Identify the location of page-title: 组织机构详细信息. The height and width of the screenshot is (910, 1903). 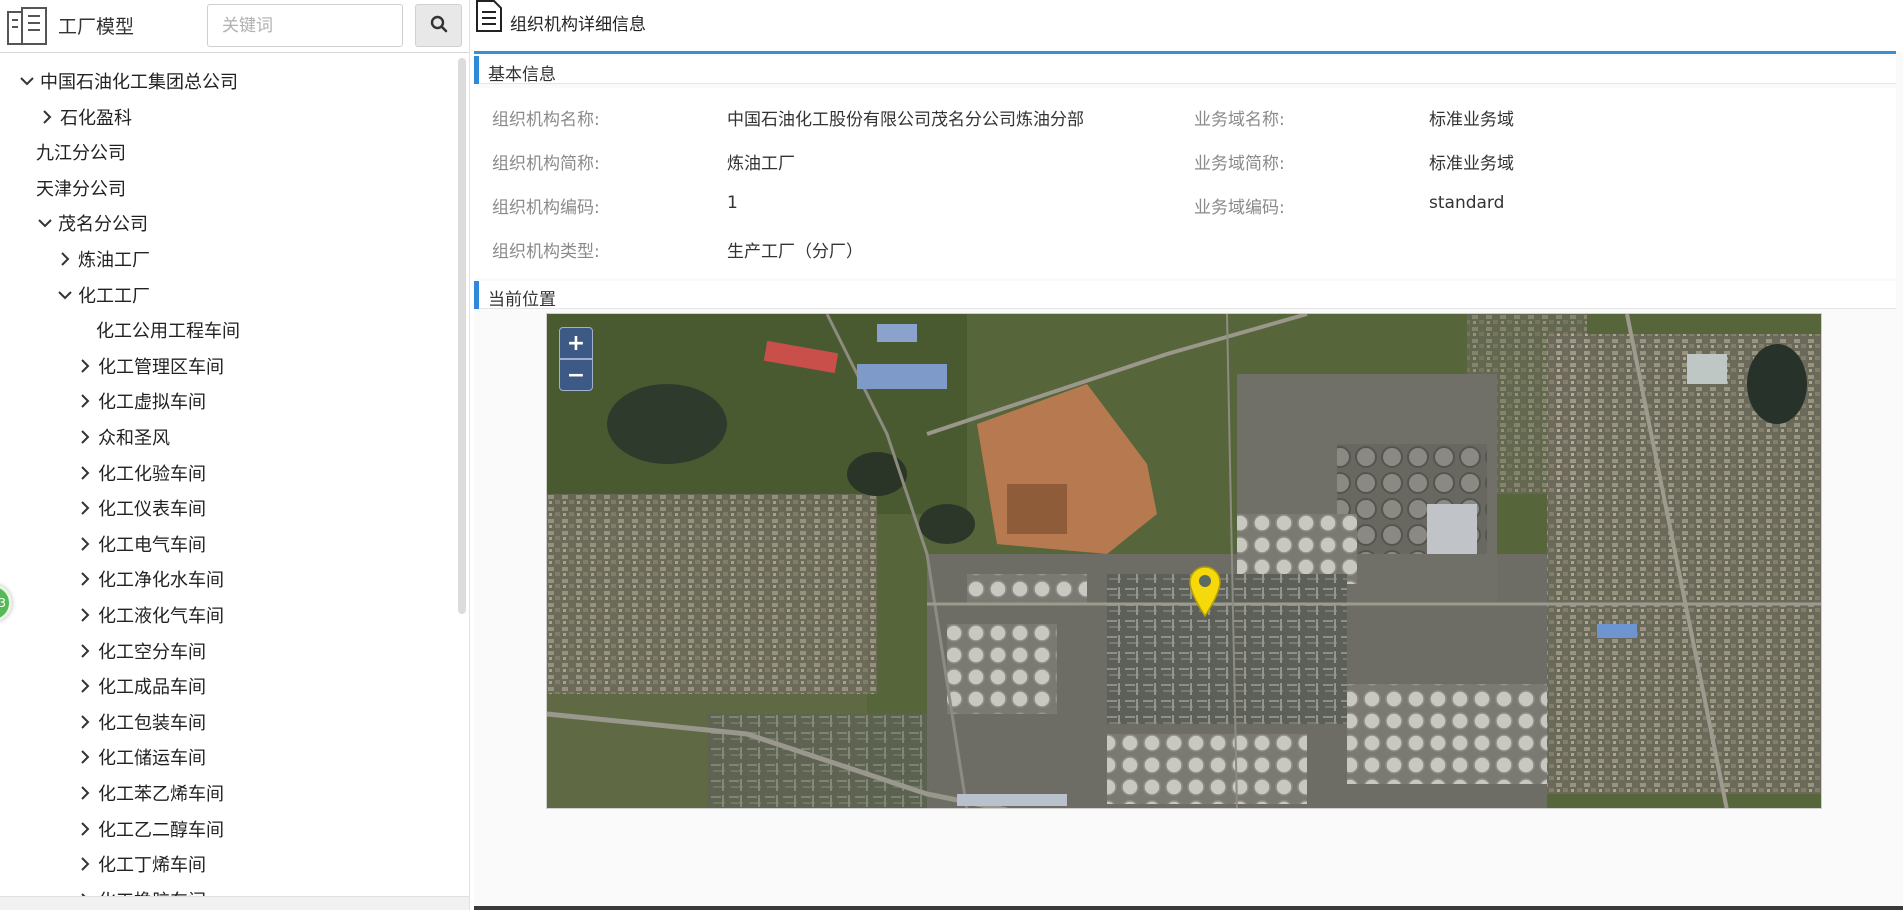
(578, 25).